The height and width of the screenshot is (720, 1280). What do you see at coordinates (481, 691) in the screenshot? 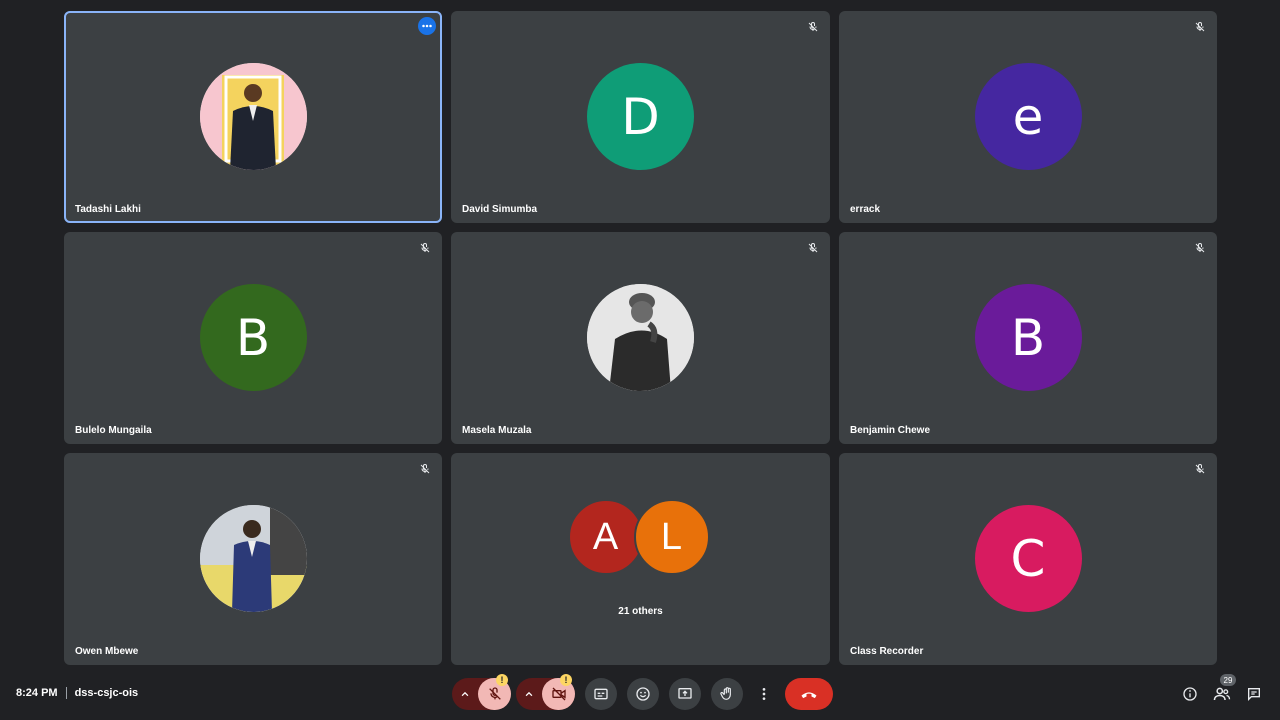
I see `mic-control: !` at bounding box center [481, 691].